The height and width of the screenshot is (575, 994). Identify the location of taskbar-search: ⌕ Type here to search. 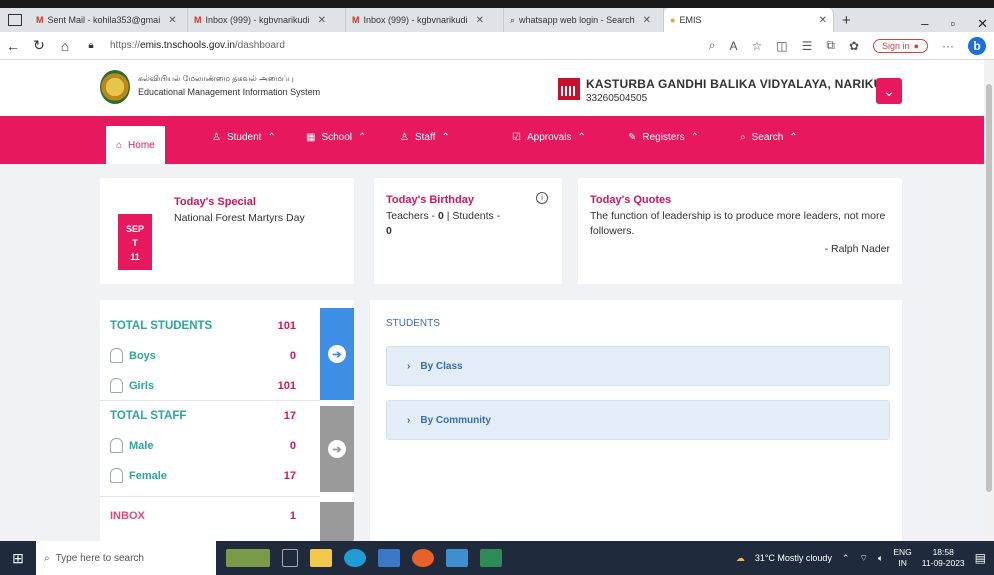
(126, 558).